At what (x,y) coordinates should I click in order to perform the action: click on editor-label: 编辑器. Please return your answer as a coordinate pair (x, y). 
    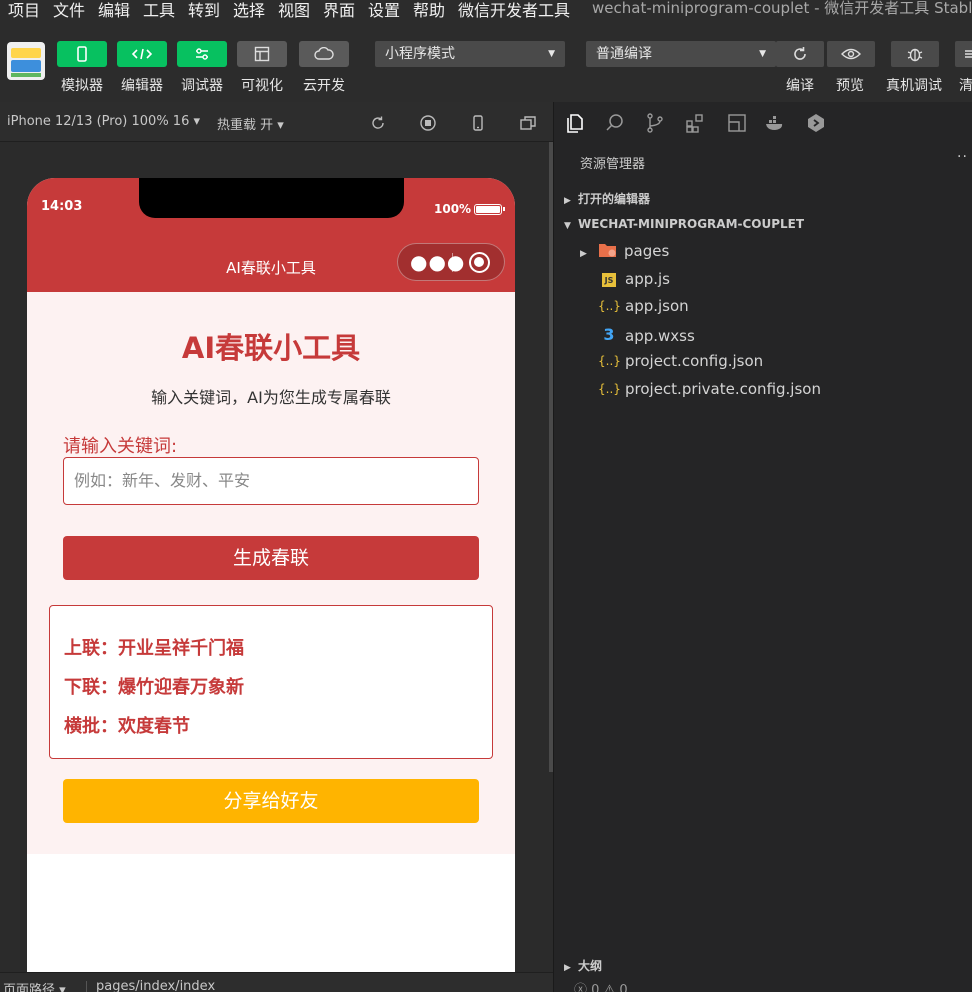
    Looking at the image, I should click on (142, 86).